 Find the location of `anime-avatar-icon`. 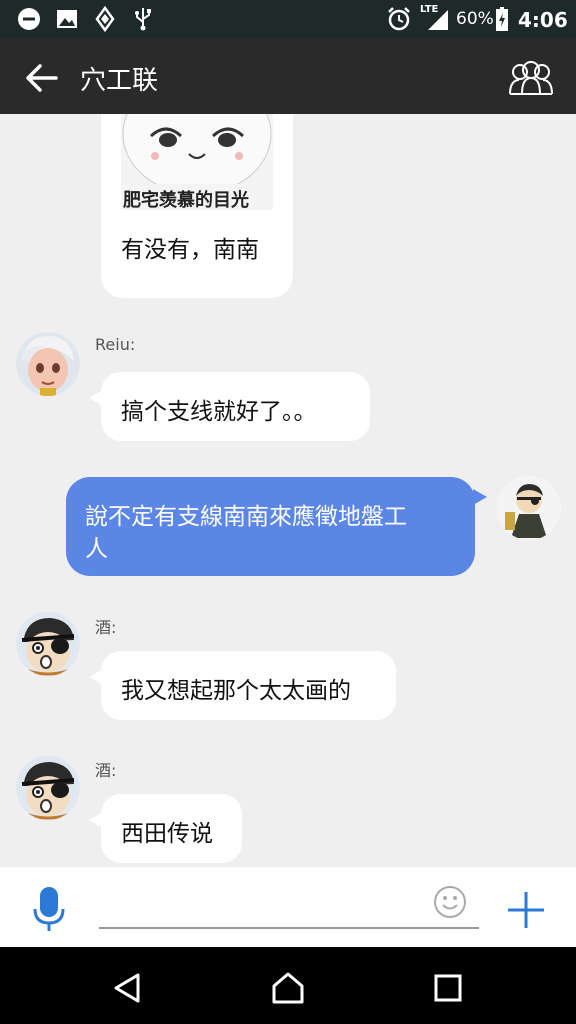

anime-avatar-icon is located at coordinates (48, 364).